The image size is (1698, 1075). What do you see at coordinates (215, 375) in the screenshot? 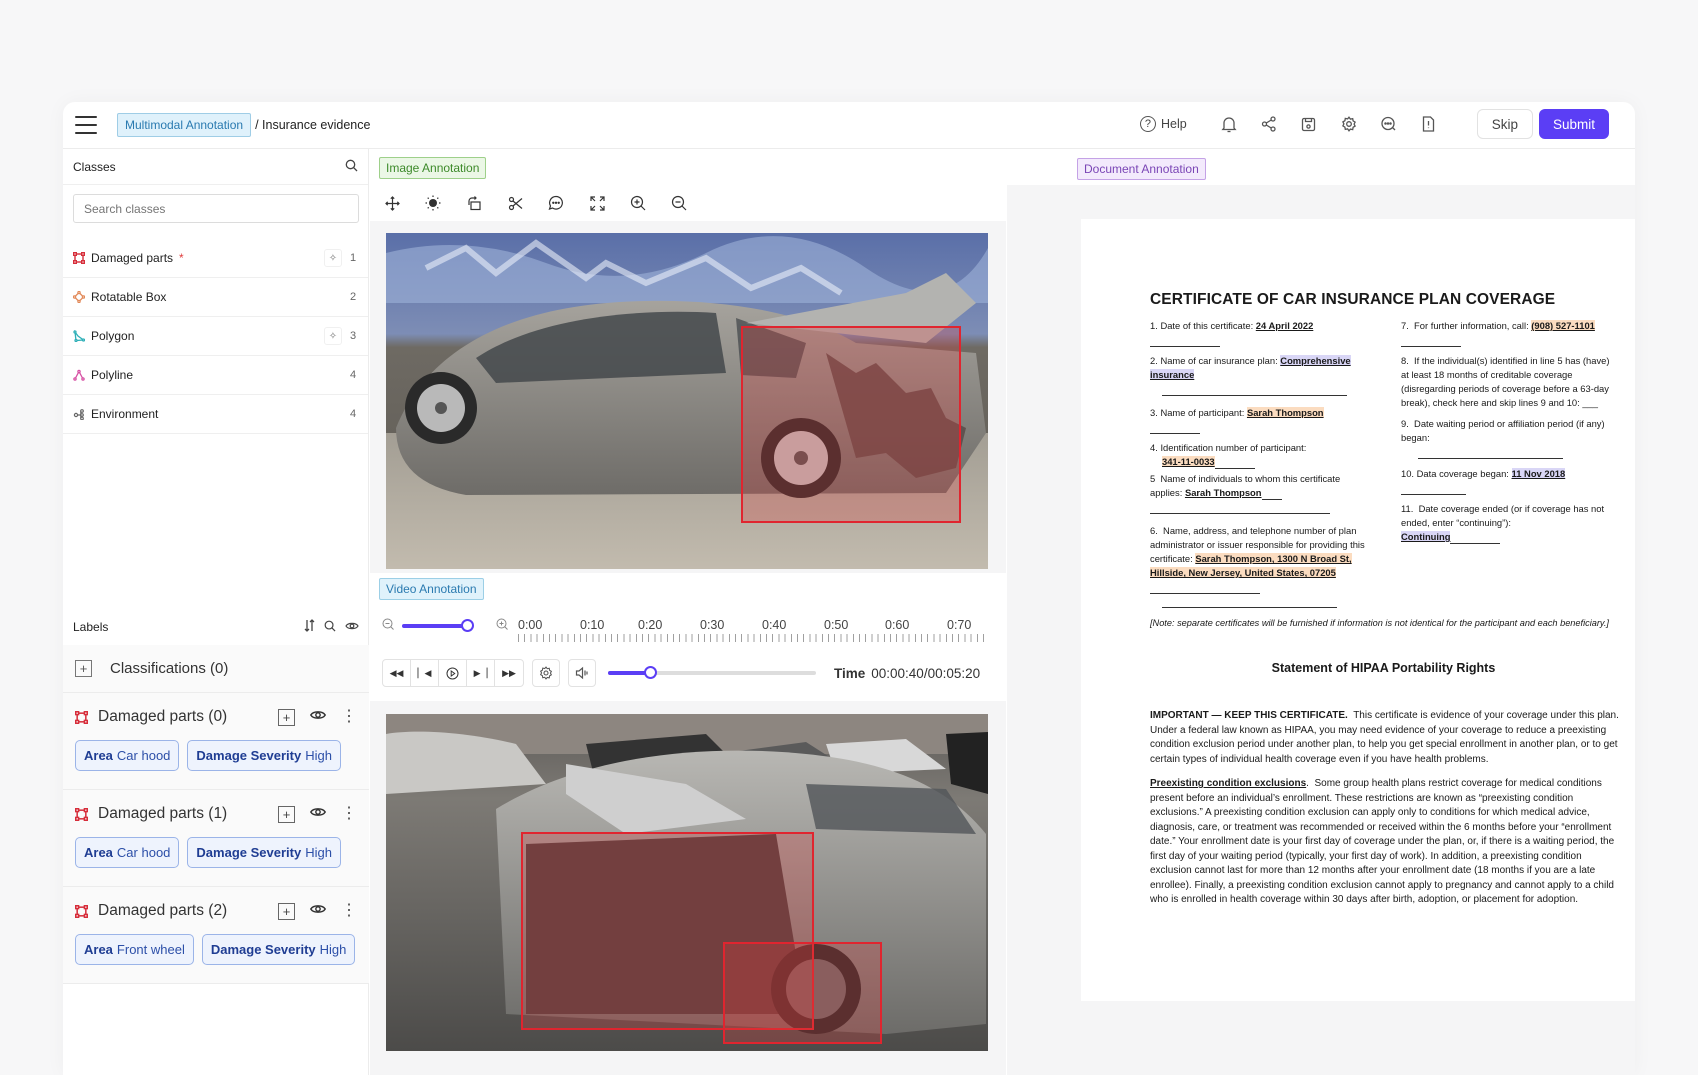
I see `class-item-polyline: Polyline 4` at bounding box center [215, 375].